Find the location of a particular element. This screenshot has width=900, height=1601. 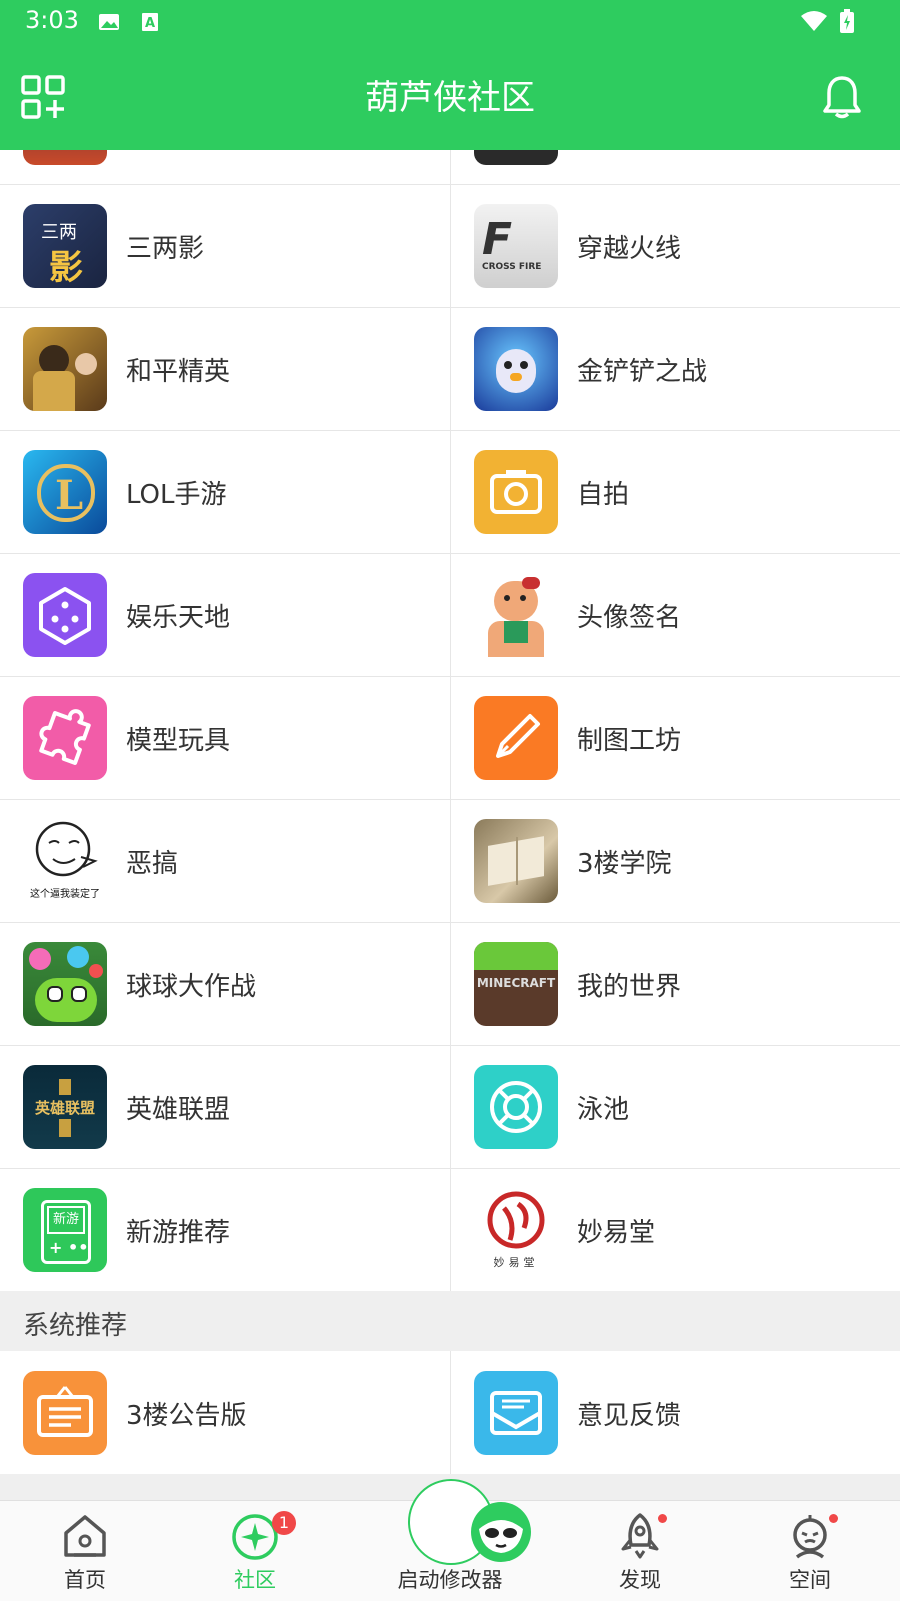

category-row: 球球大作战 MINECRAFT 我的世界 is located at coordinates (450, 984).